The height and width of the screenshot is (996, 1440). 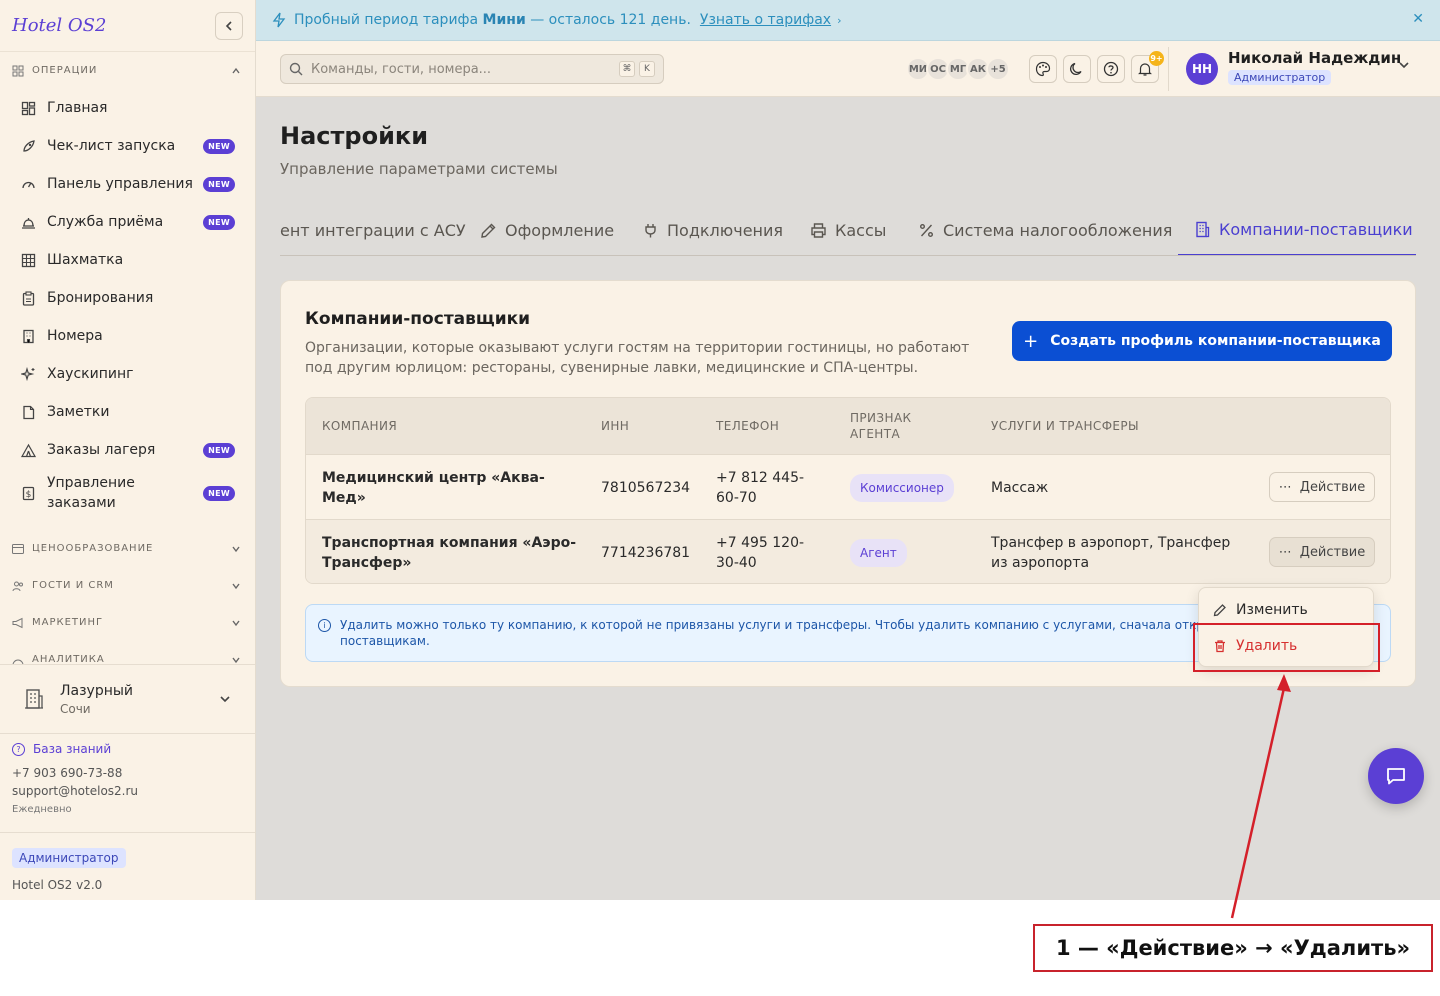 What do you see at coordinates (127, 146) in the screenshot?
I see `sidebar-item-launch-checklist: Чек-лист запуска NEW` at bounding box center [127, 146].